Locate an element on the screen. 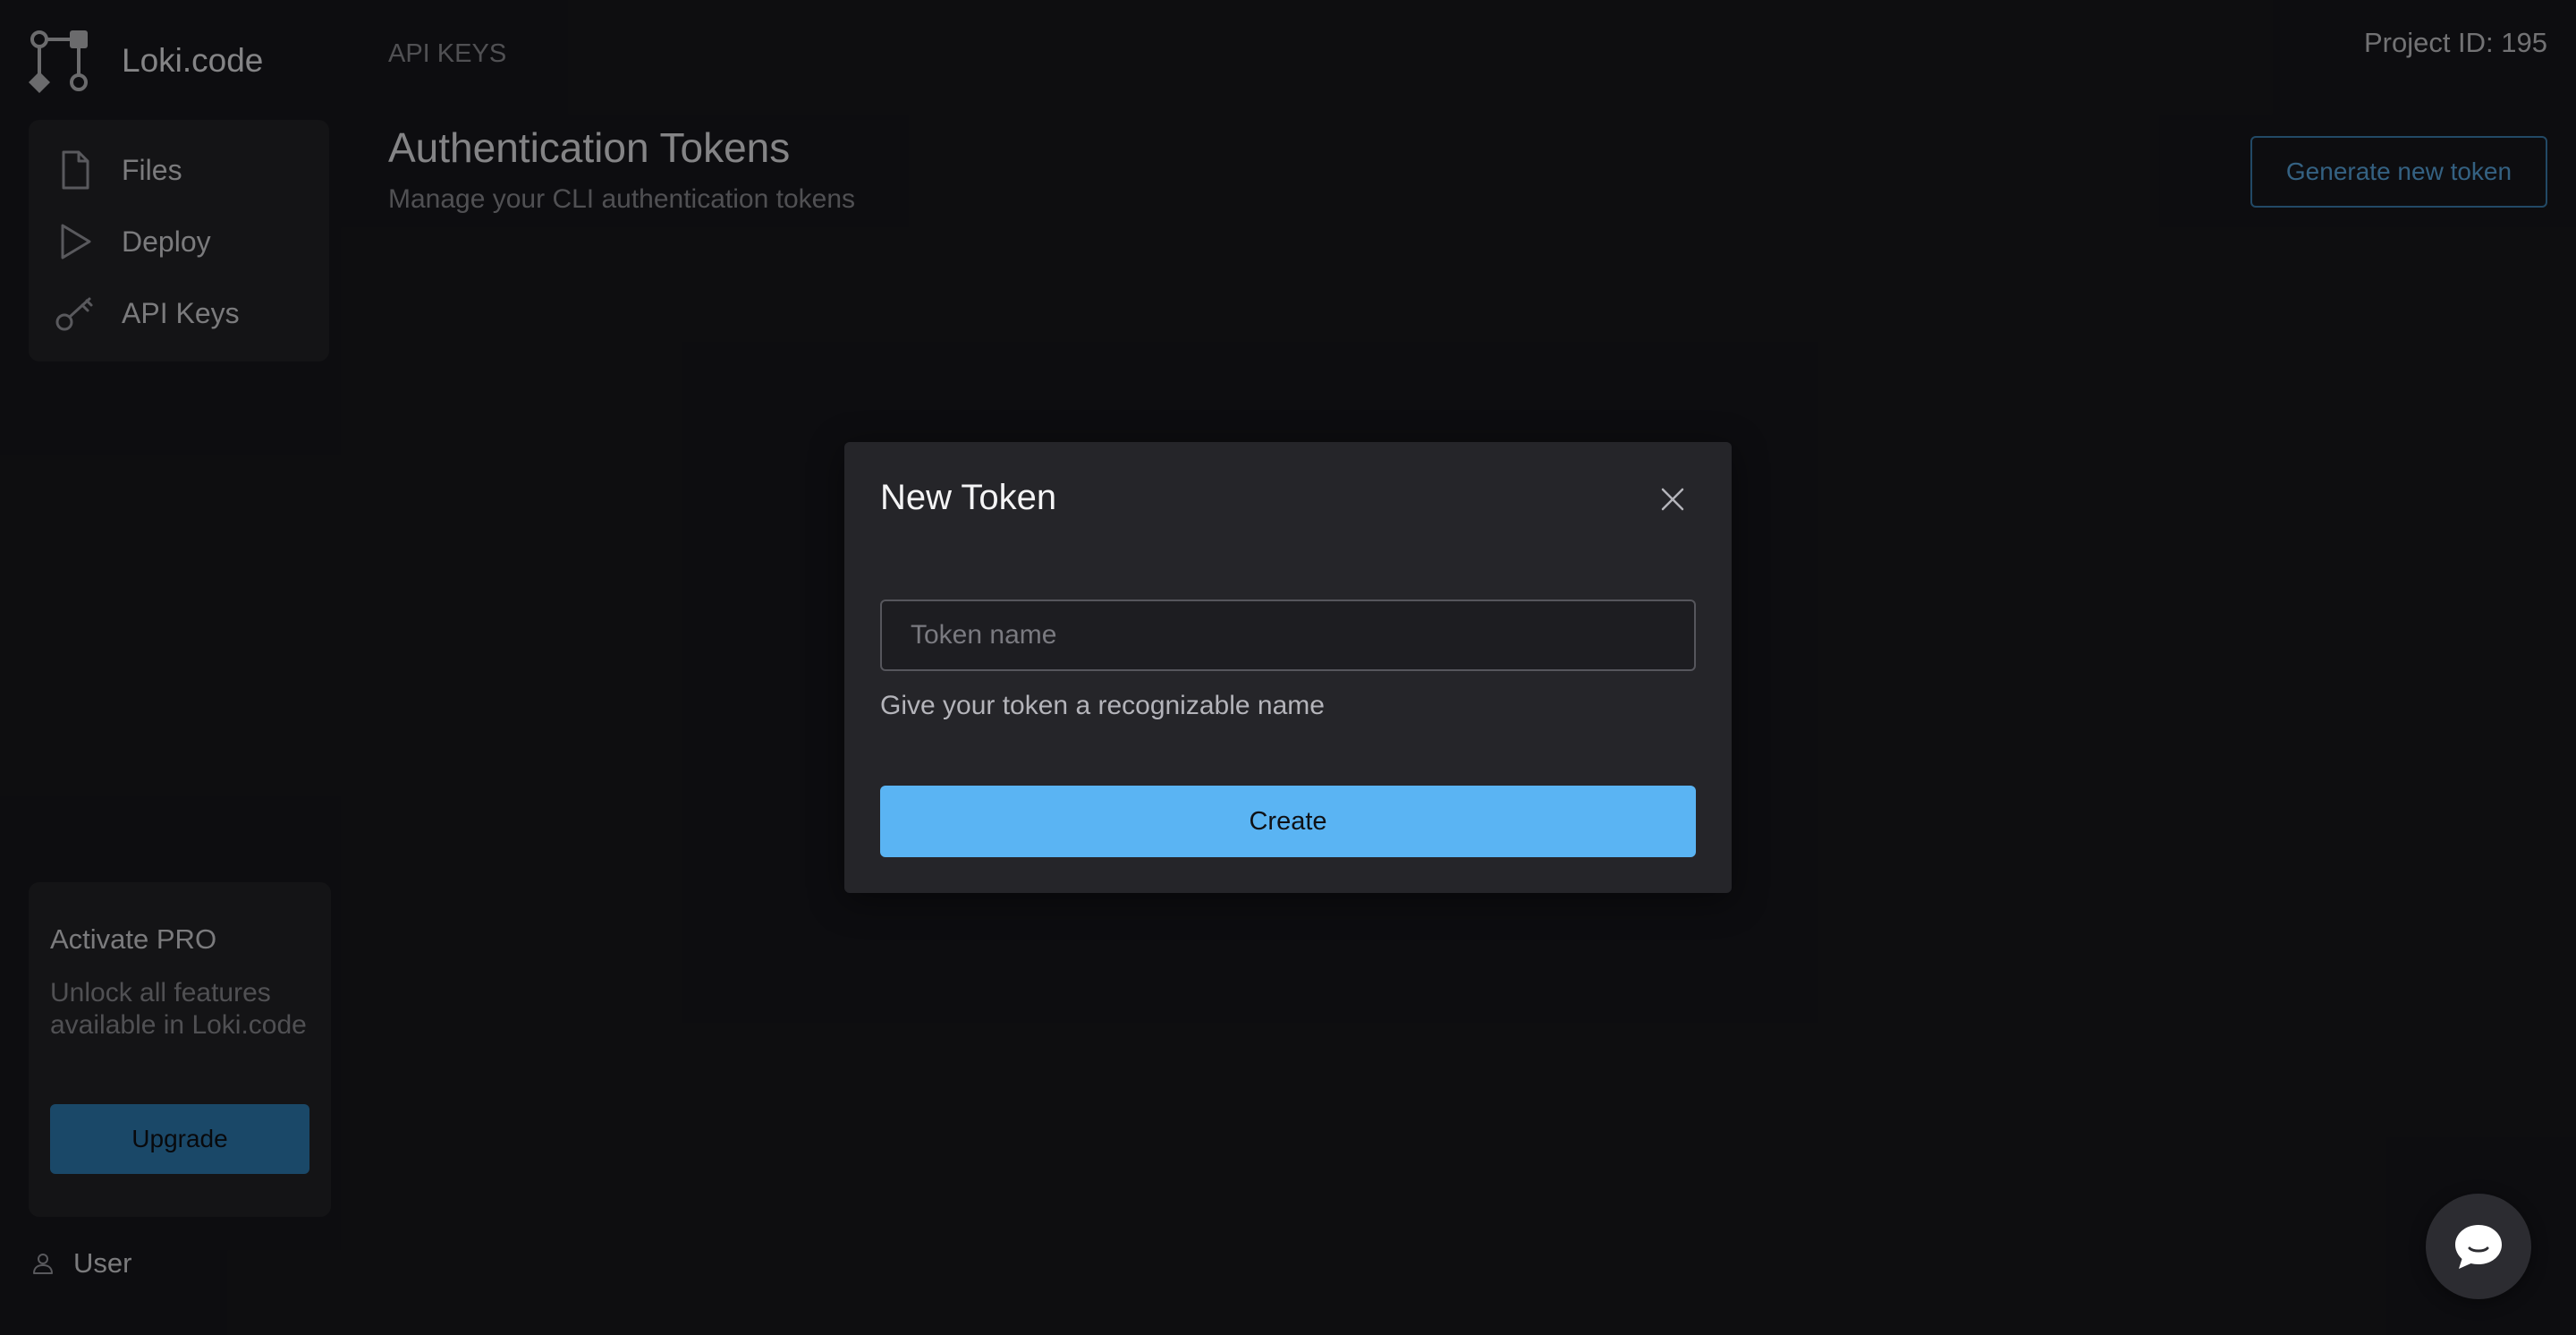 The height and width of the screenshot is (1335, 2576). token-name-helper: Give your token a recognizable name is located at coordinates (1102, 705).